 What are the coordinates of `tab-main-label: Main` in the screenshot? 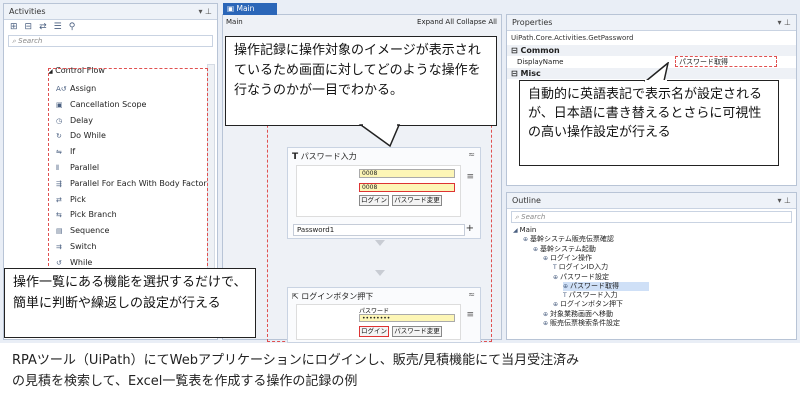 It's located at (245, 8).